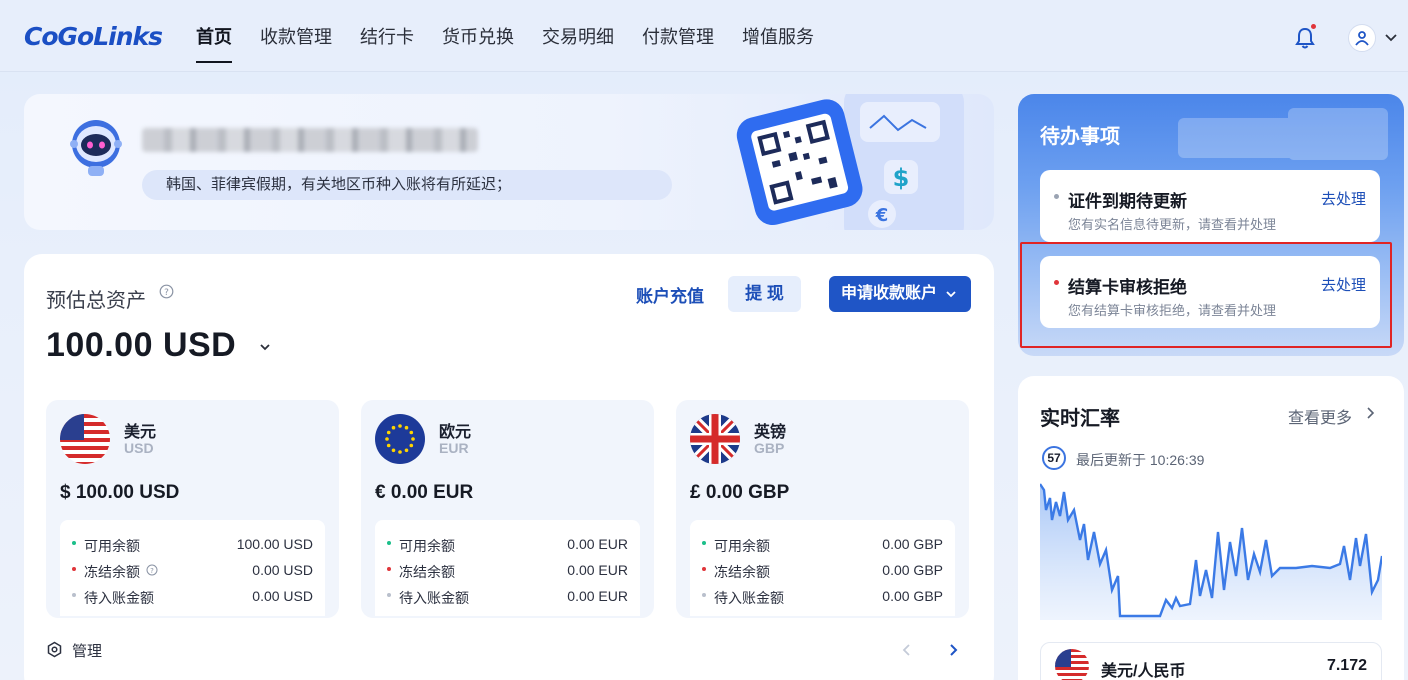 This screenshot has height=680, width=1408. Describe the element at coordinates (407, 185) in the screenshot. I see `holiday-notice: 韩国、菲律宾假期，有关地区币种入账将有所延迟；` at that location.